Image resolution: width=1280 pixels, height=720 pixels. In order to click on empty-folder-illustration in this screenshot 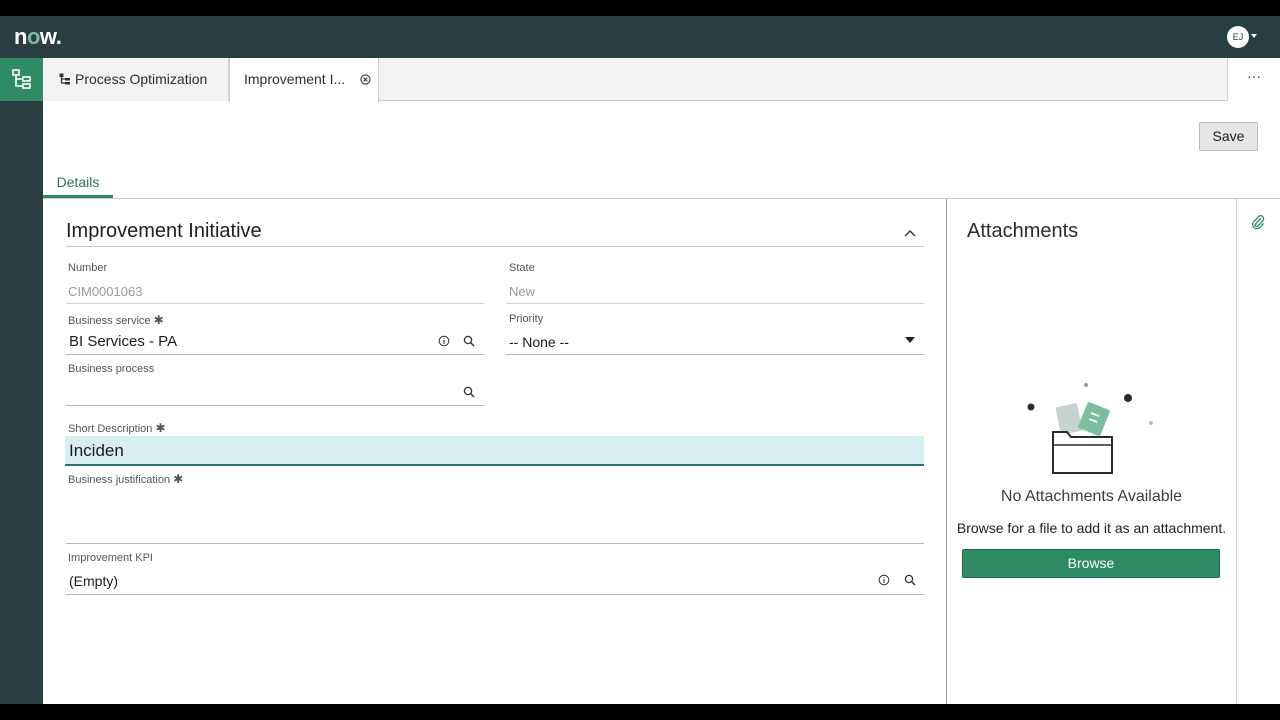, I will do `click(1090, 428)`.